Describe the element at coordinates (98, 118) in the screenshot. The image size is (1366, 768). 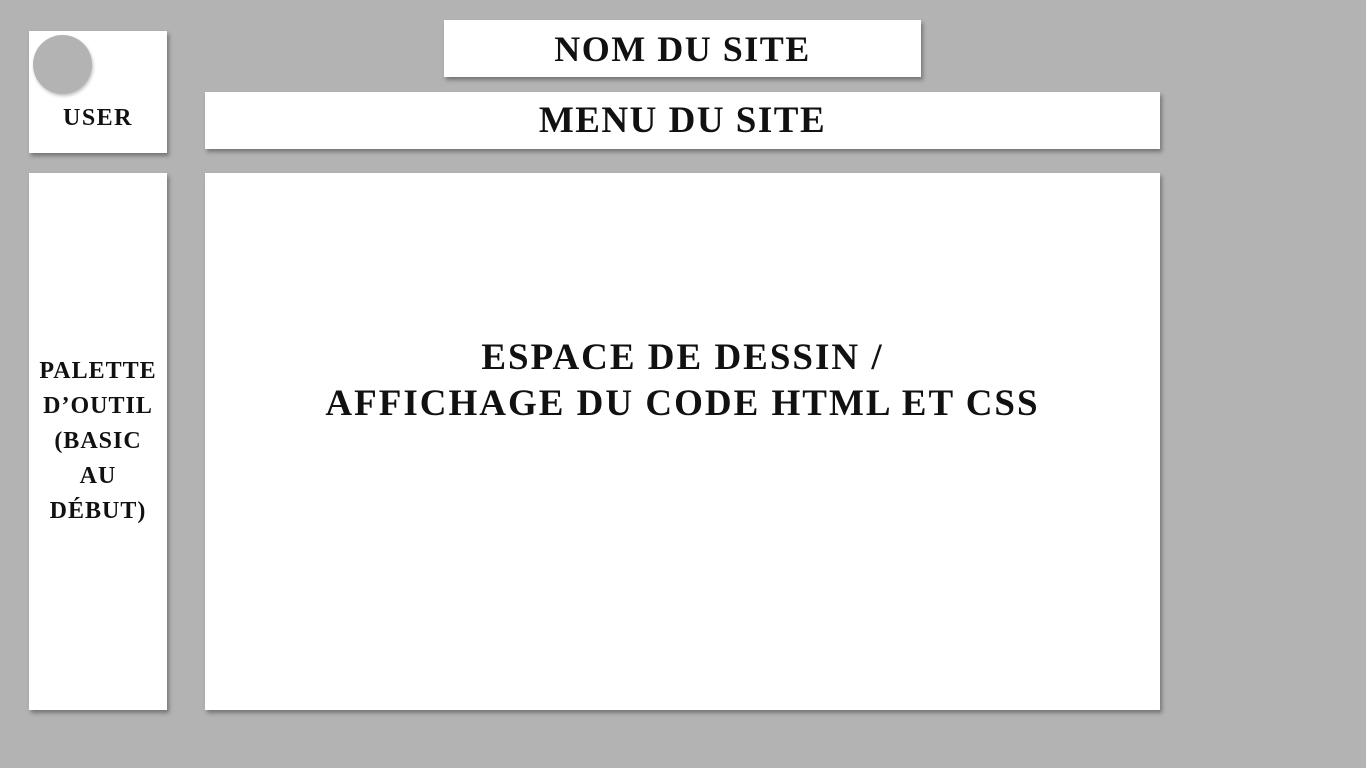
I see `user-label: USER` at that location.